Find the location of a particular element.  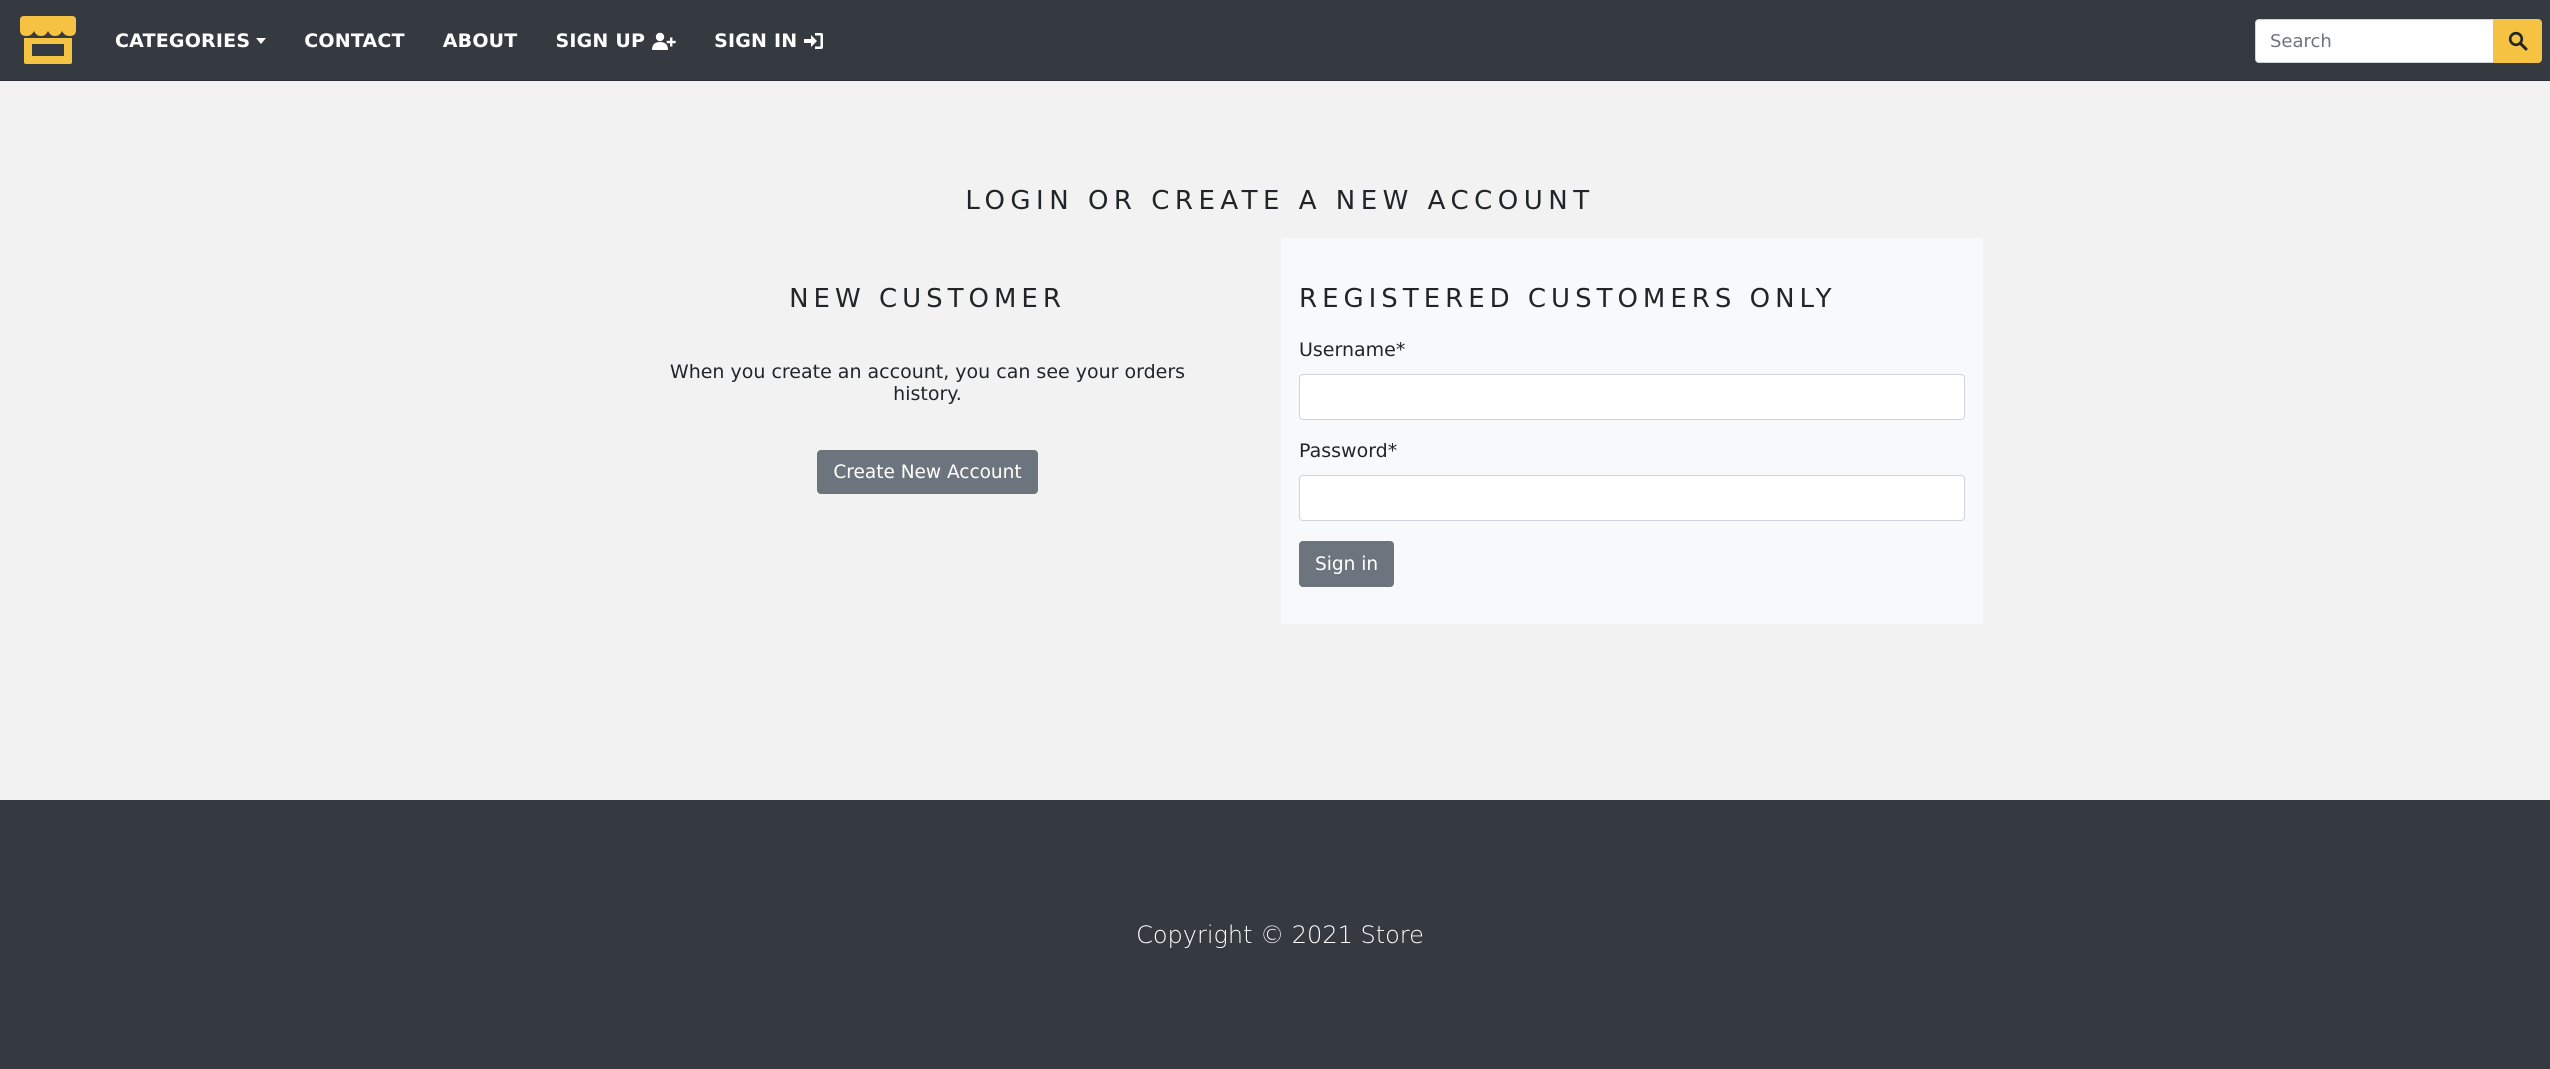

nav-contact-label: CONTACT is located at coordinates (354, 40).